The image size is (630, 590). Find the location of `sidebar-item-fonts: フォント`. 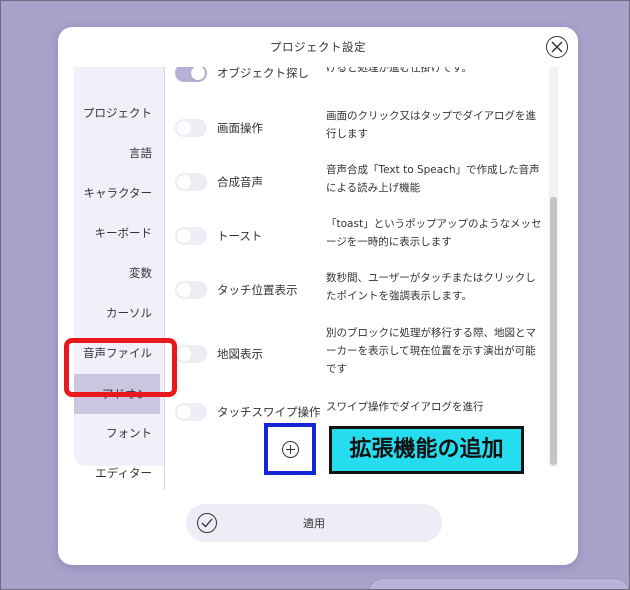

sidebar-item-fonts: フォント is located at coordinates (119, 433).